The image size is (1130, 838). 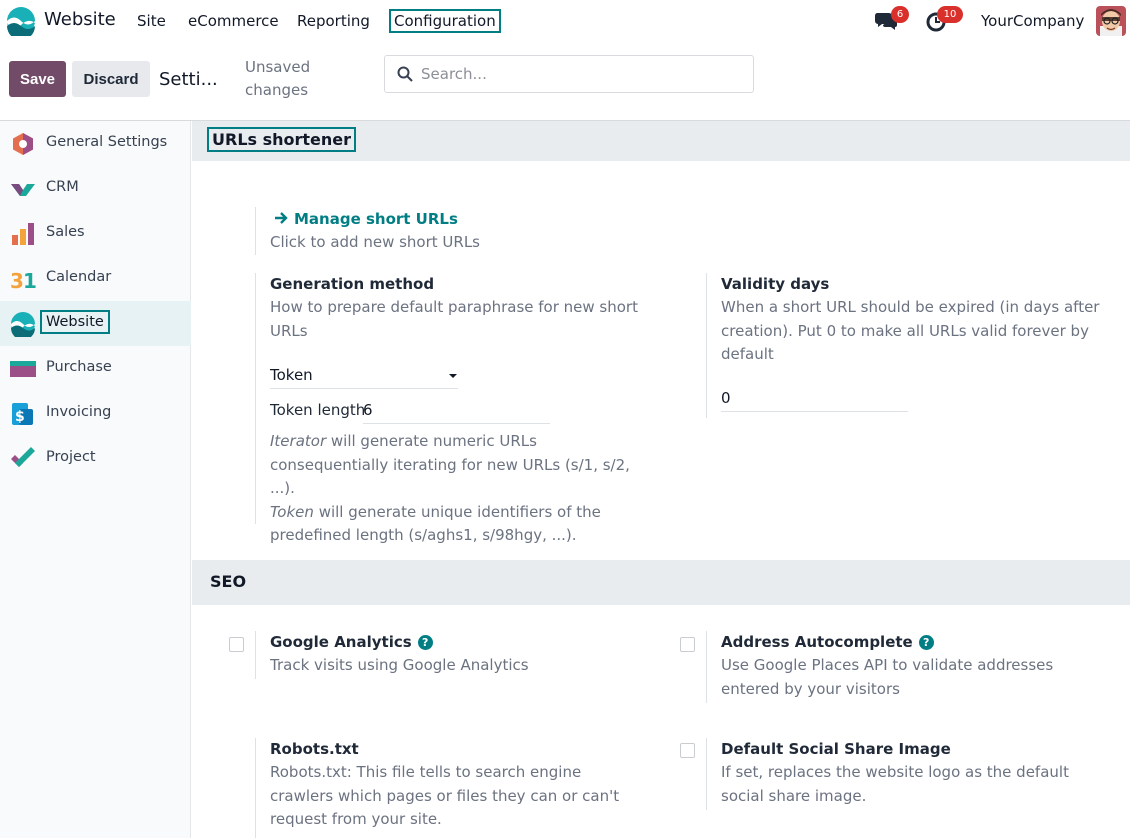 I want to click on sidebar-item-general-settings: General Settings, so click(x=95, y=143).